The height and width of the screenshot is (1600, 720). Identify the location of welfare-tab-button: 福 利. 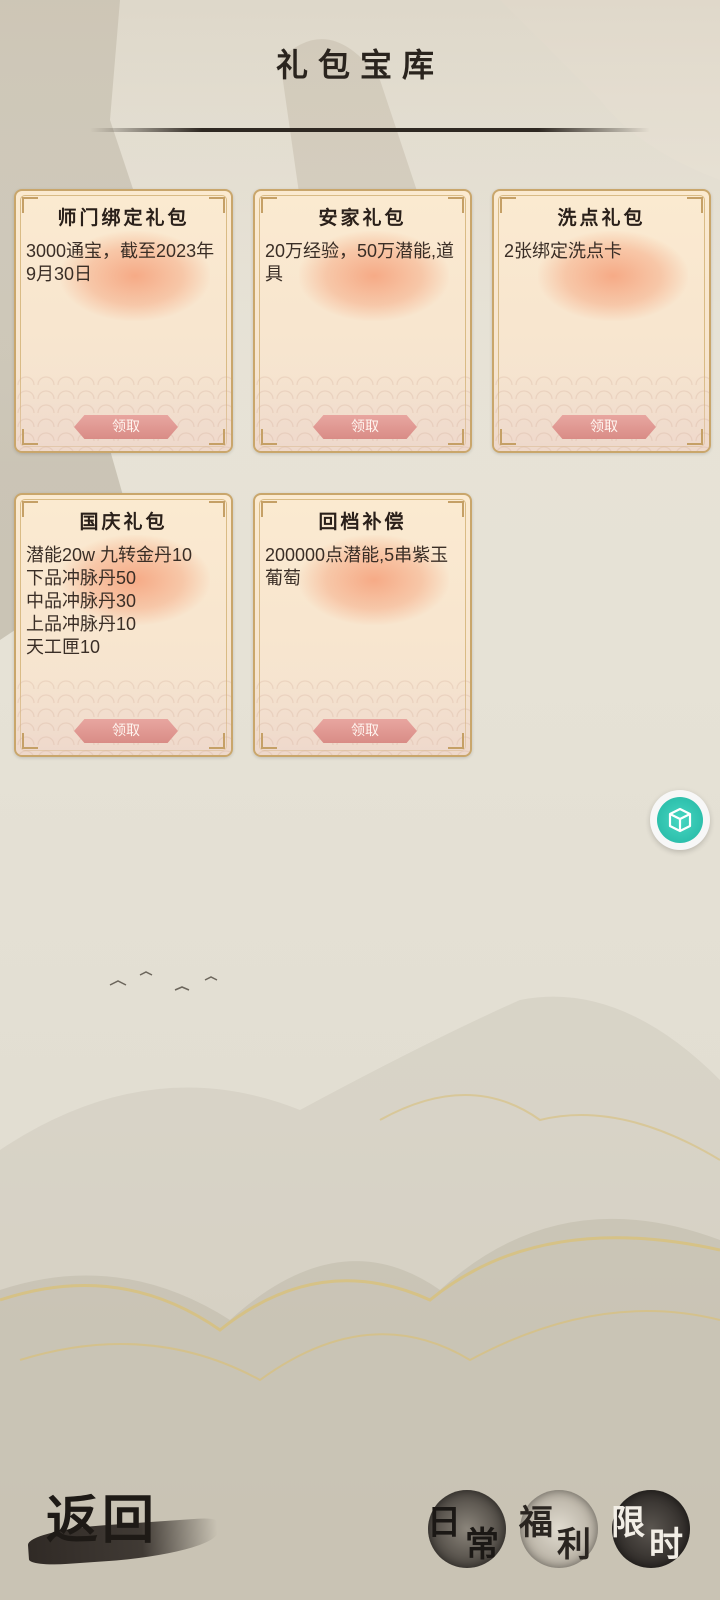
(558, 1529).